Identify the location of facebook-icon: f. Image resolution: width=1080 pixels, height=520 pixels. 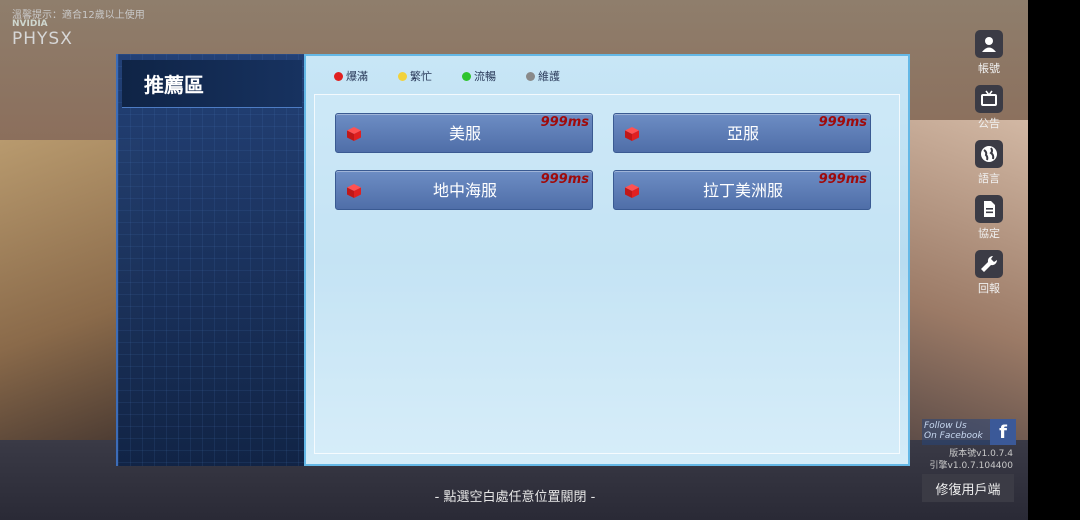
(1003, 432).